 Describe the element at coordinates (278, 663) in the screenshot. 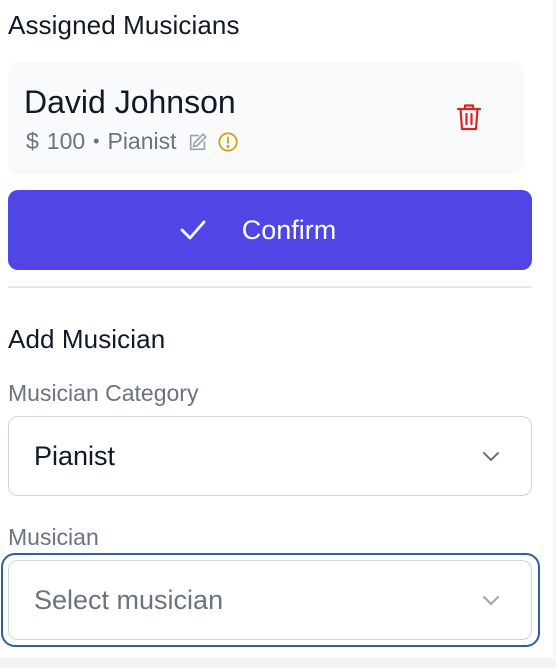

I see `bottom-strip` at that location.